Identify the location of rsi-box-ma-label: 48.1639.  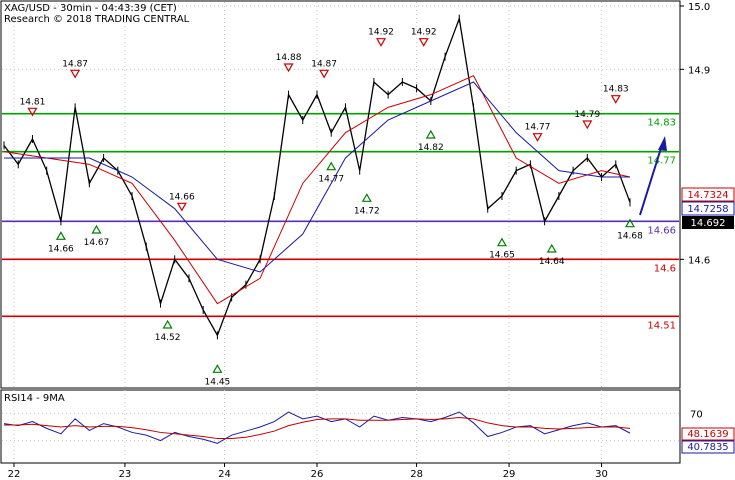
(707, 434).